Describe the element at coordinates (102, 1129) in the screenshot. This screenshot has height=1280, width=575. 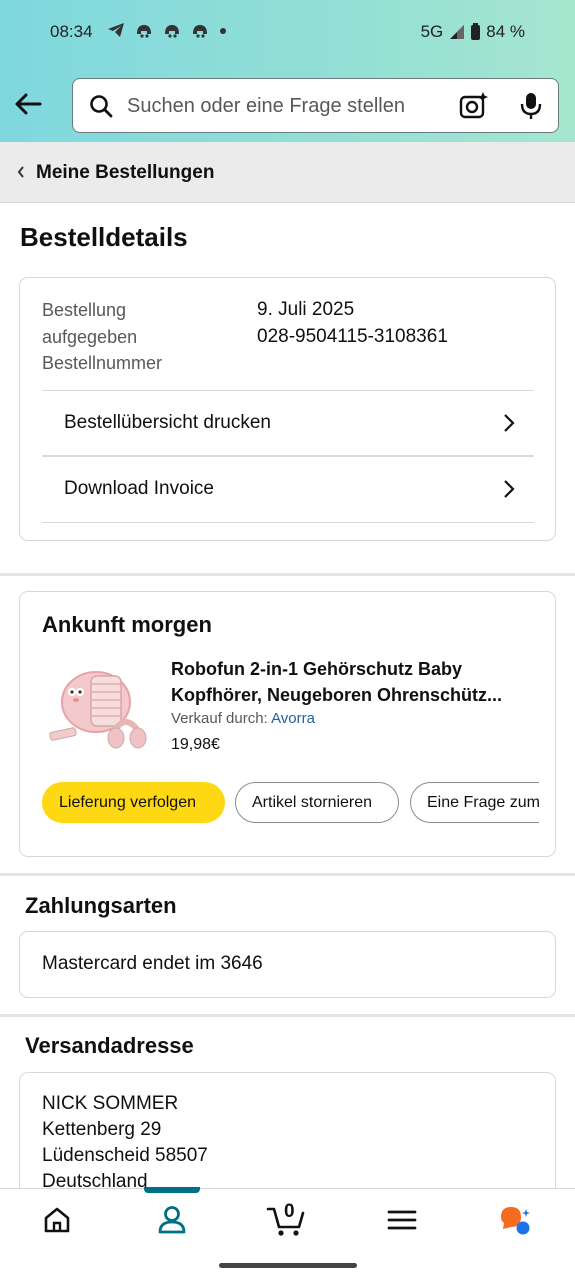
I see `address-street: Kettenberg 29` at that location.